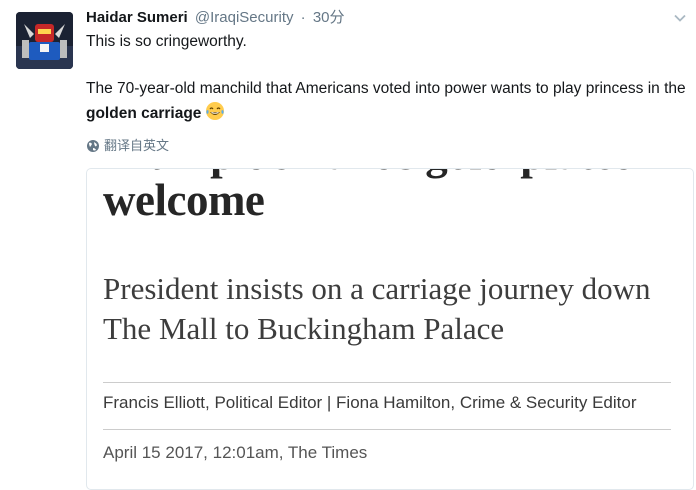 The height and width of the screenshot is (490, 696). I want to click on article-dateline: April 15 2017, 12:01am, The Times, so click(235, 452).